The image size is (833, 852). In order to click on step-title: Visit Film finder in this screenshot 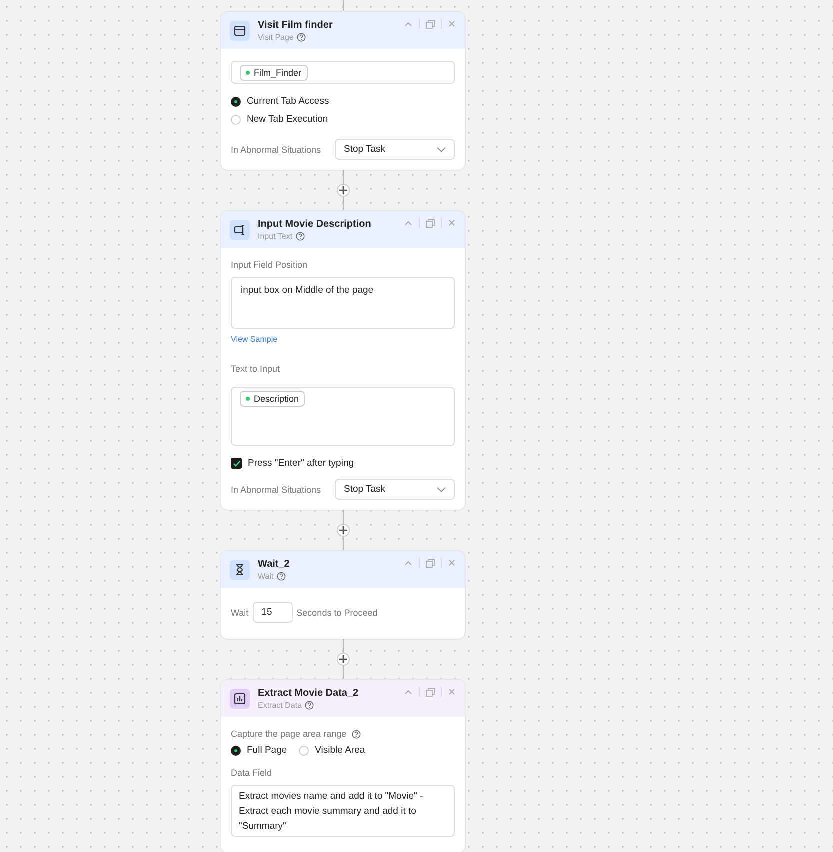, I will do `click(296, 25)`.